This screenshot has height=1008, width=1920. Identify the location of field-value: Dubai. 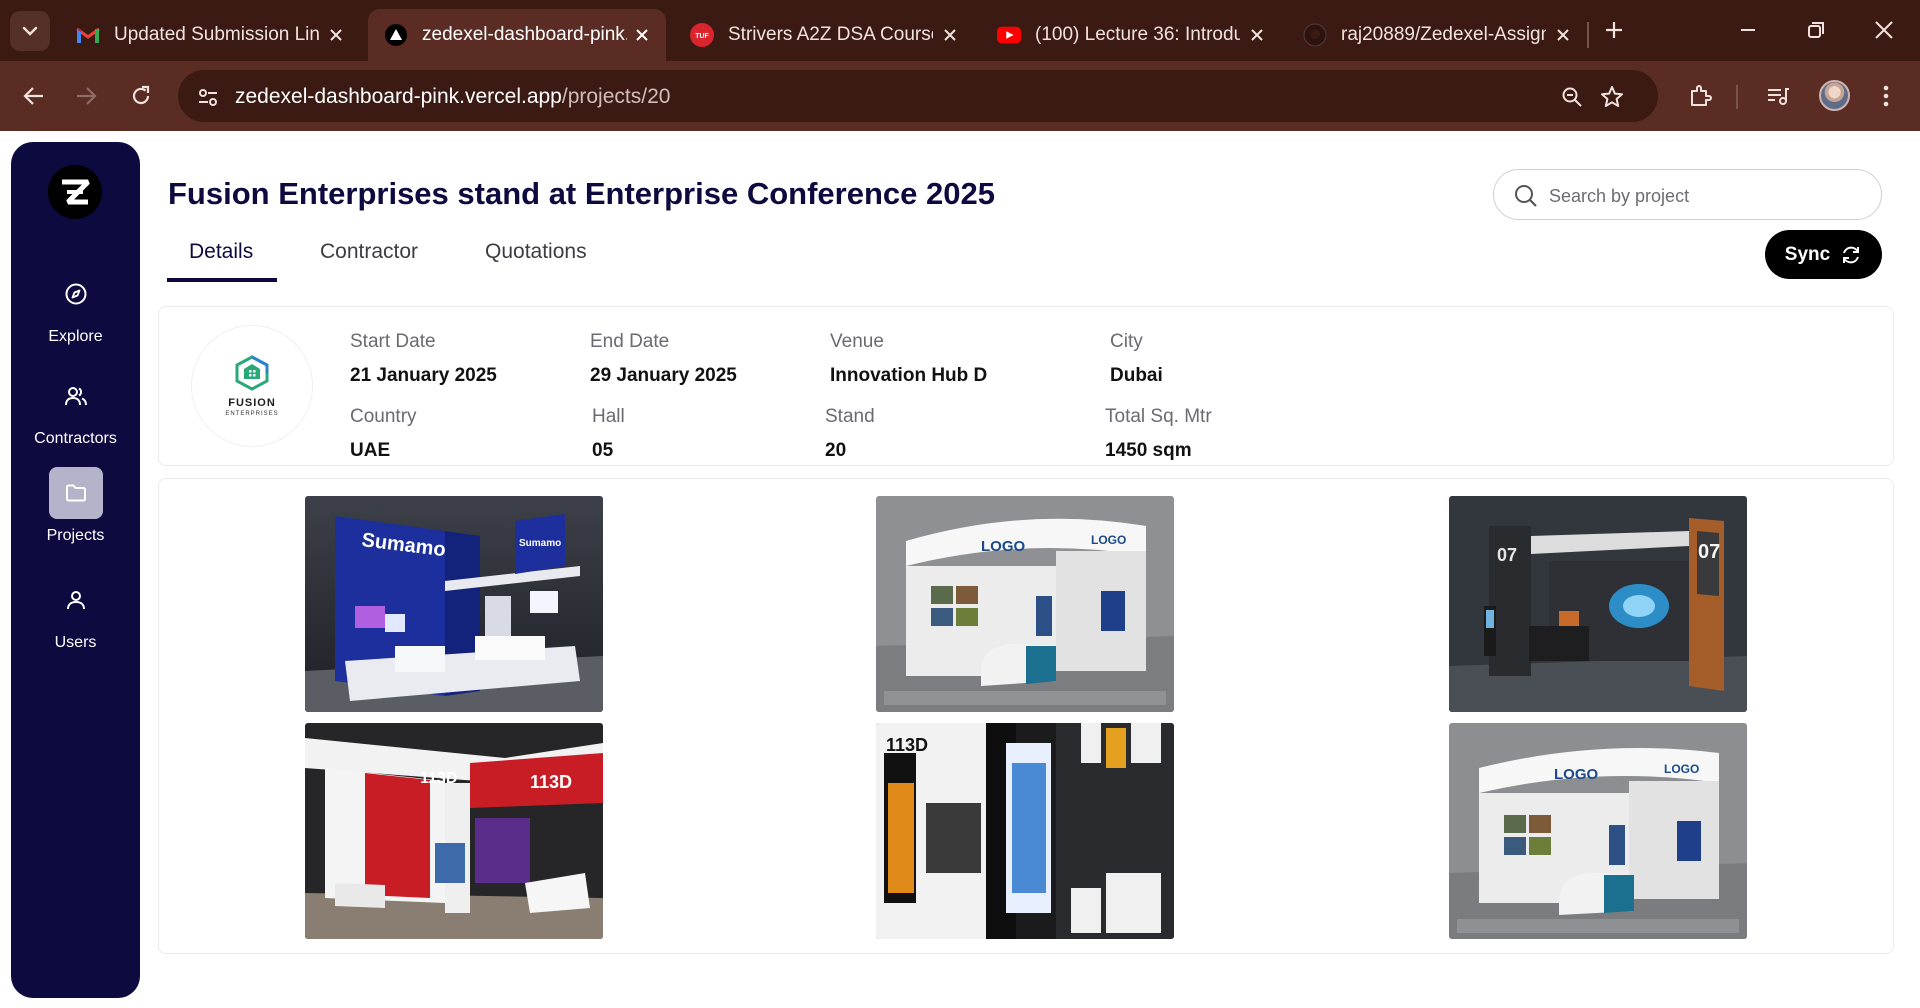
(1136, 375).